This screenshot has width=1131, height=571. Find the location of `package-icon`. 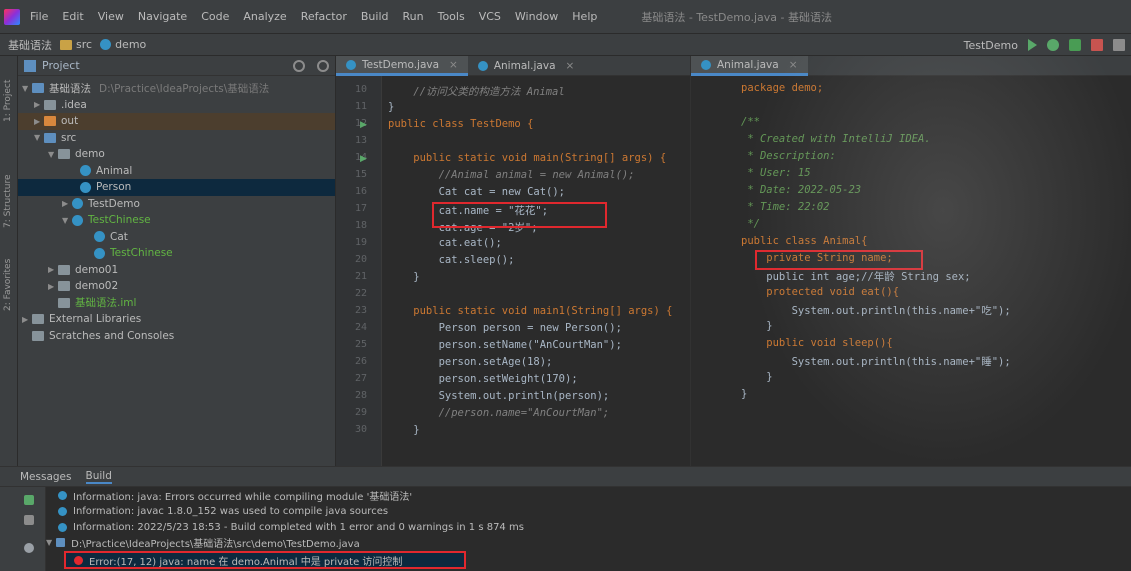

package-icon is located at coordinates (64, 154).